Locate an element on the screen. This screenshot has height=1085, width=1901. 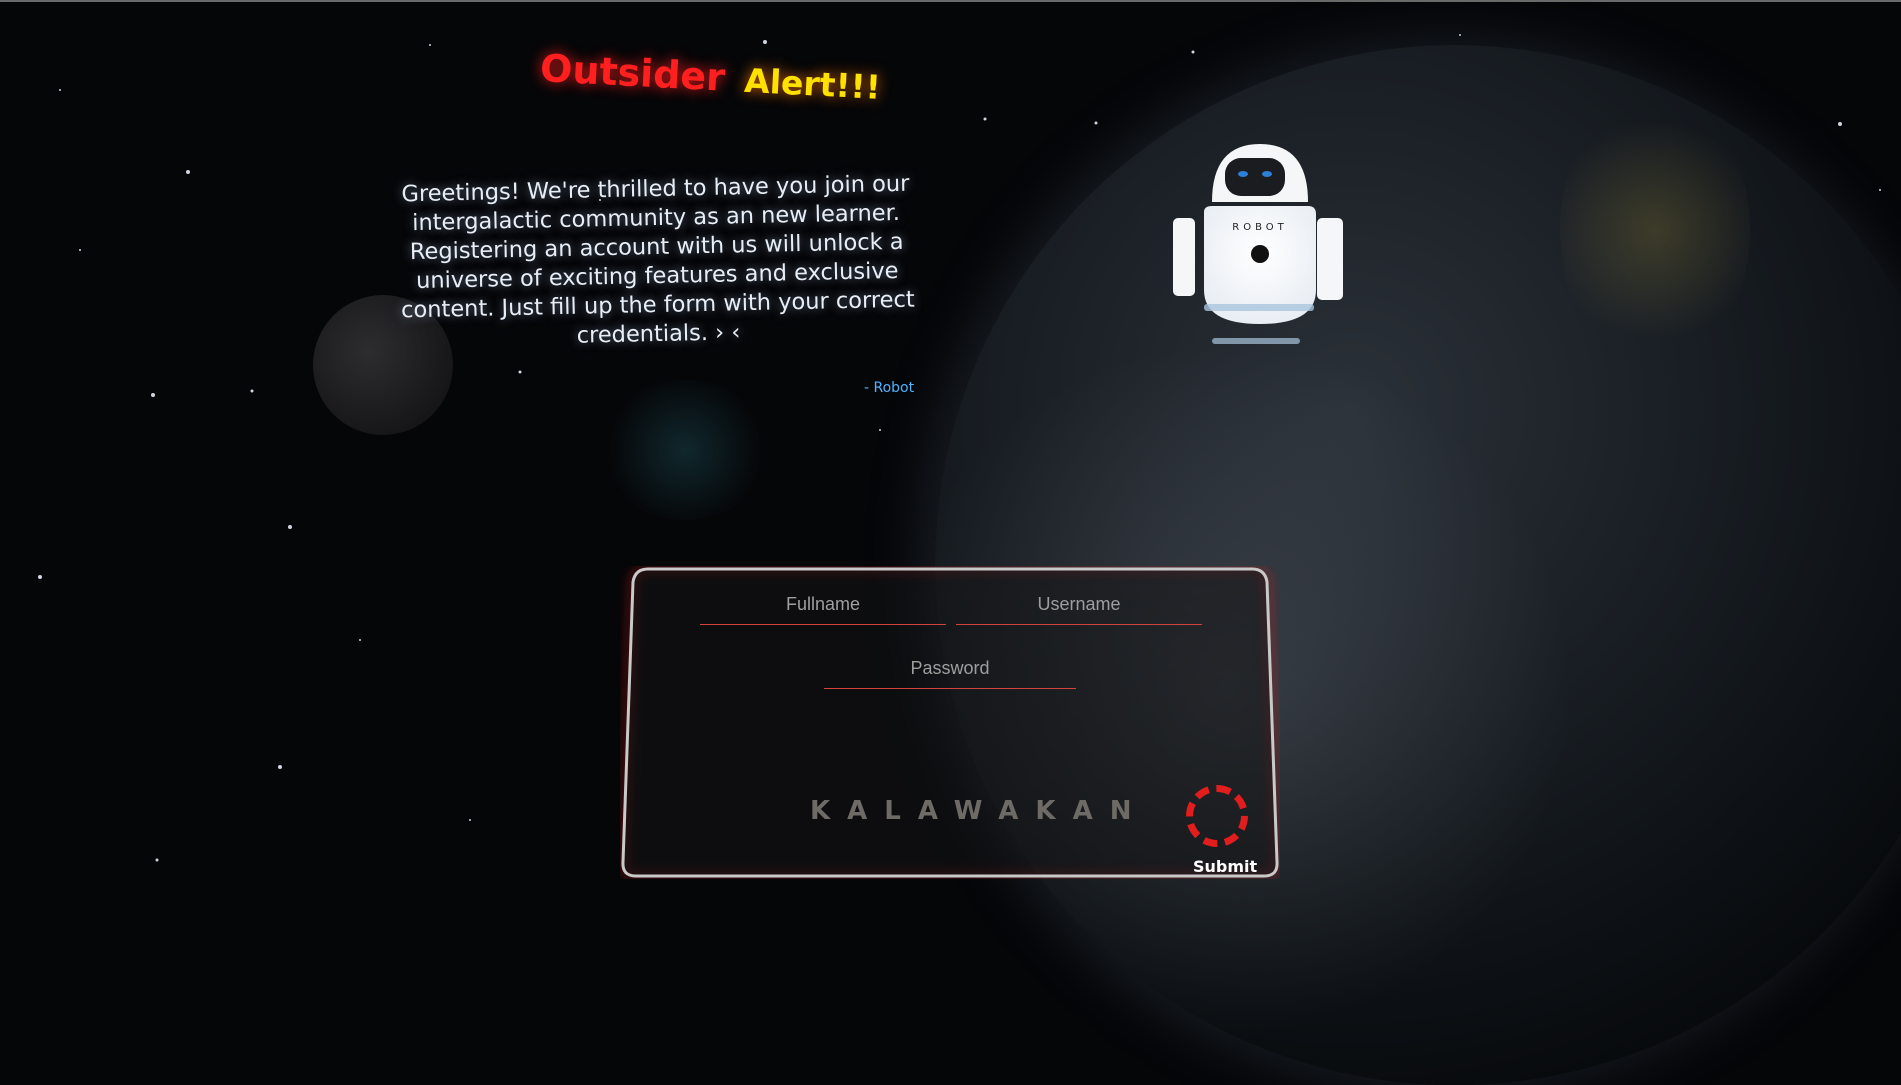
password-input is located at coordinates (950, 671).